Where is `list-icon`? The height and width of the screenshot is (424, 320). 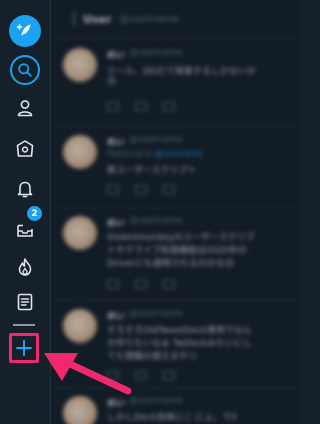 list-icon is located at coordinates (25, 302).